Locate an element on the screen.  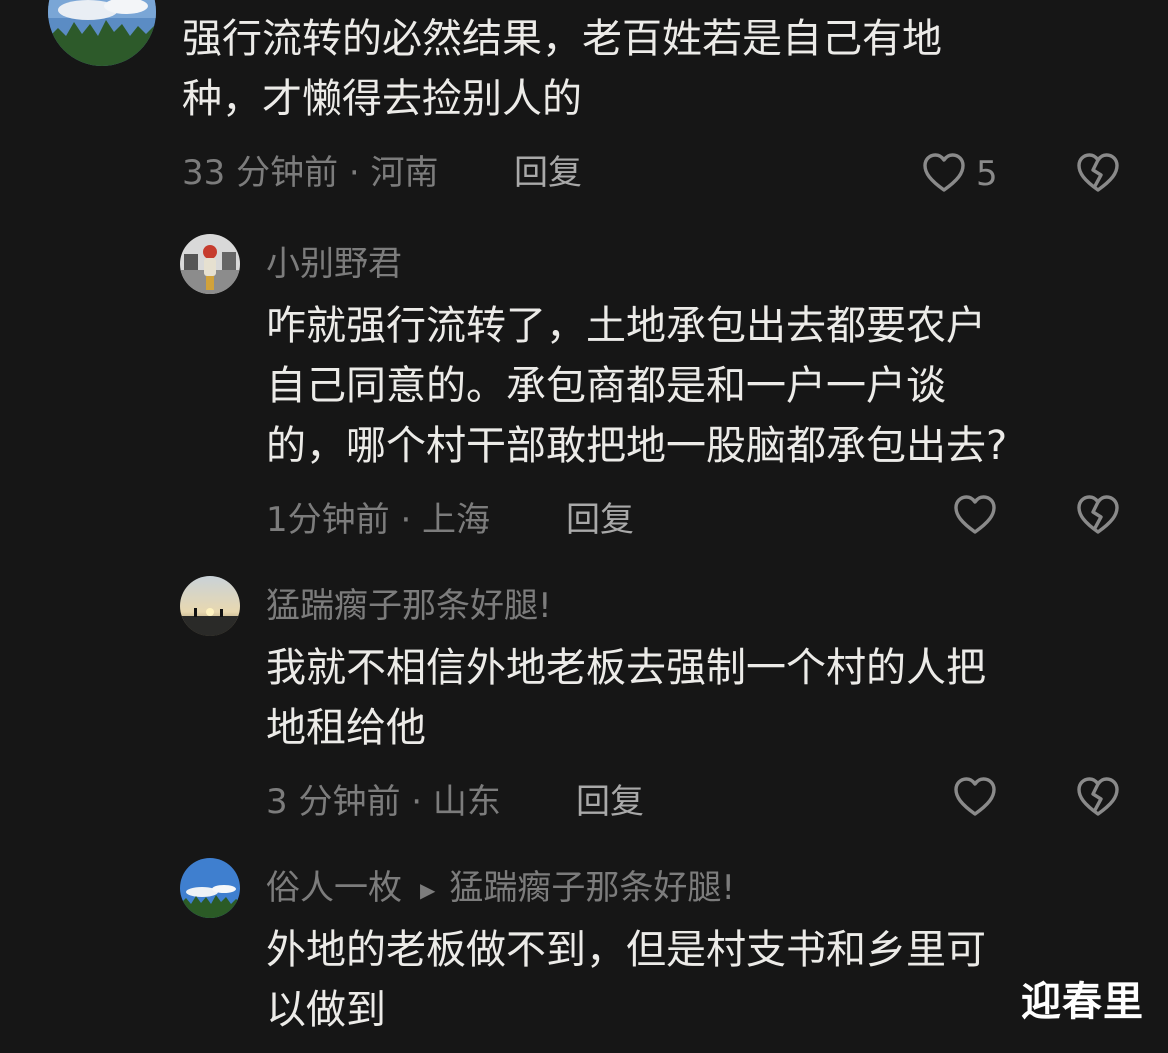
like-count: 5 is located at coordinates (987, 174).